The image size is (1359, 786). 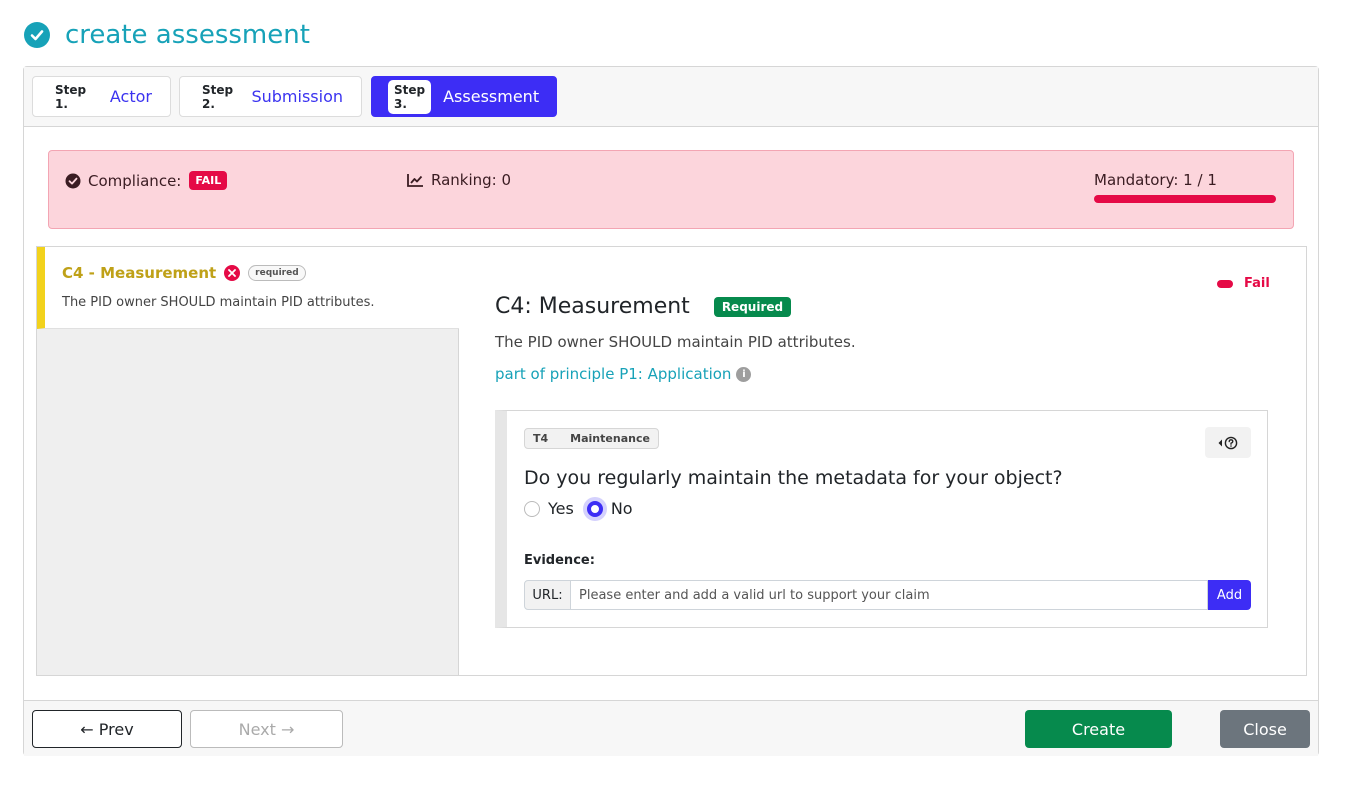 What do you see at coordinates (610, 438) in the screenshot?
I see `test-name: Maintenance` at bounding box center [610, 438].